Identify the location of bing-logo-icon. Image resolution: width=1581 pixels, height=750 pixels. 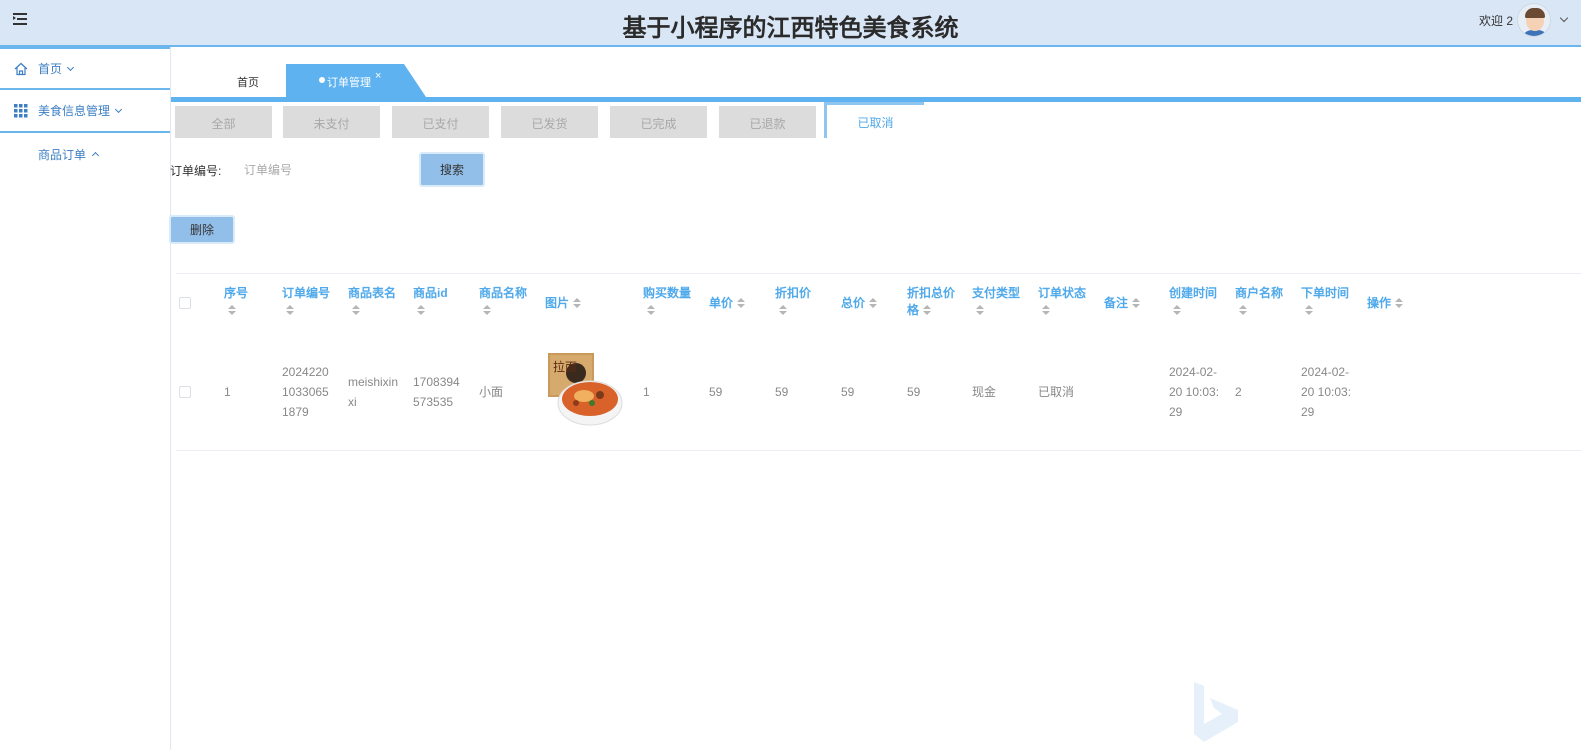
(1220, 712).